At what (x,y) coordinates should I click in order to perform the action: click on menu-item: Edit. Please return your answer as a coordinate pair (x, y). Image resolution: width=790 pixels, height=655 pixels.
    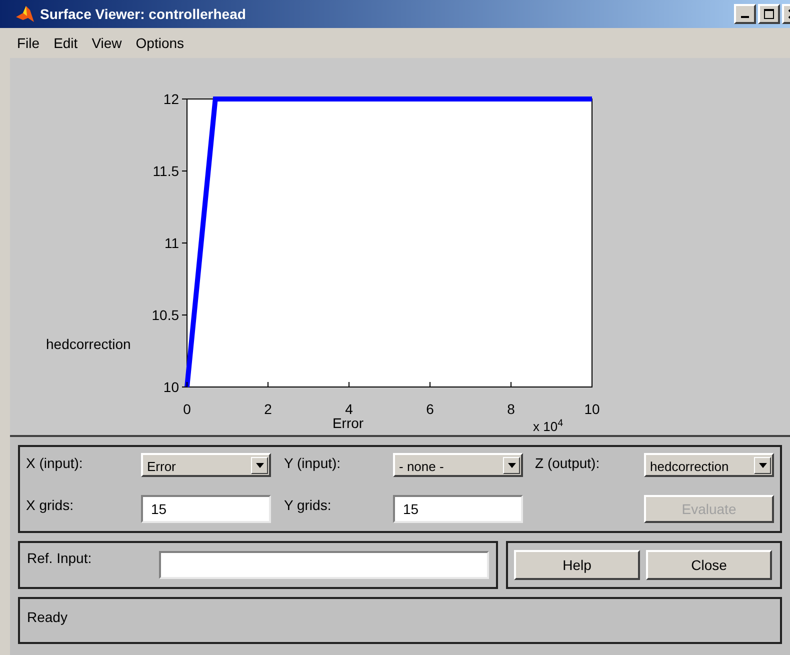
    Looking at the image, I should click on (66, 43).